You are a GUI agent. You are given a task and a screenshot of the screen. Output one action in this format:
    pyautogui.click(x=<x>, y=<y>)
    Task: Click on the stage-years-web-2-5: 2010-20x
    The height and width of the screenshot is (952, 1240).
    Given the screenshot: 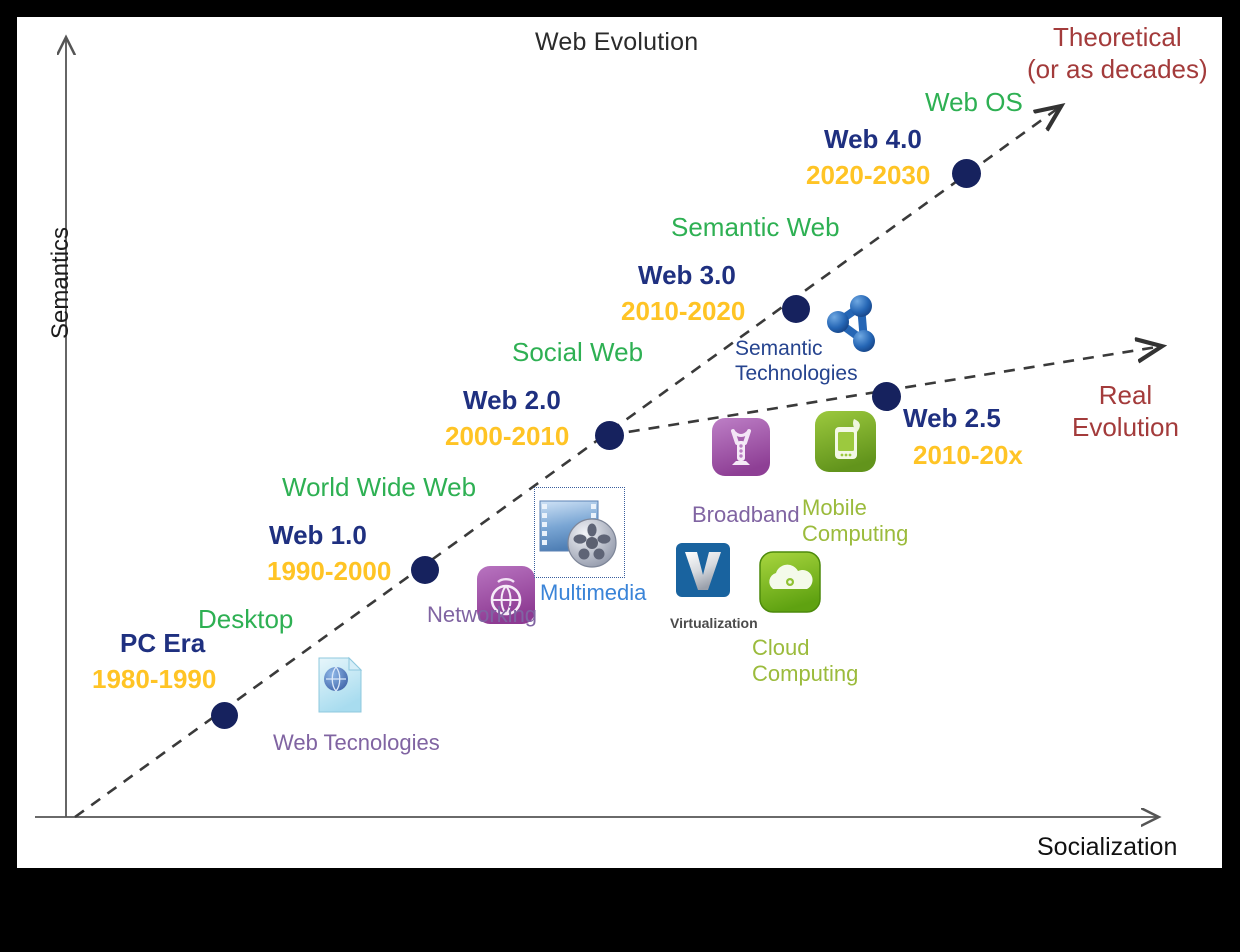 What is the action you would take?
    pyautogui.click(x=968, y=455)
    